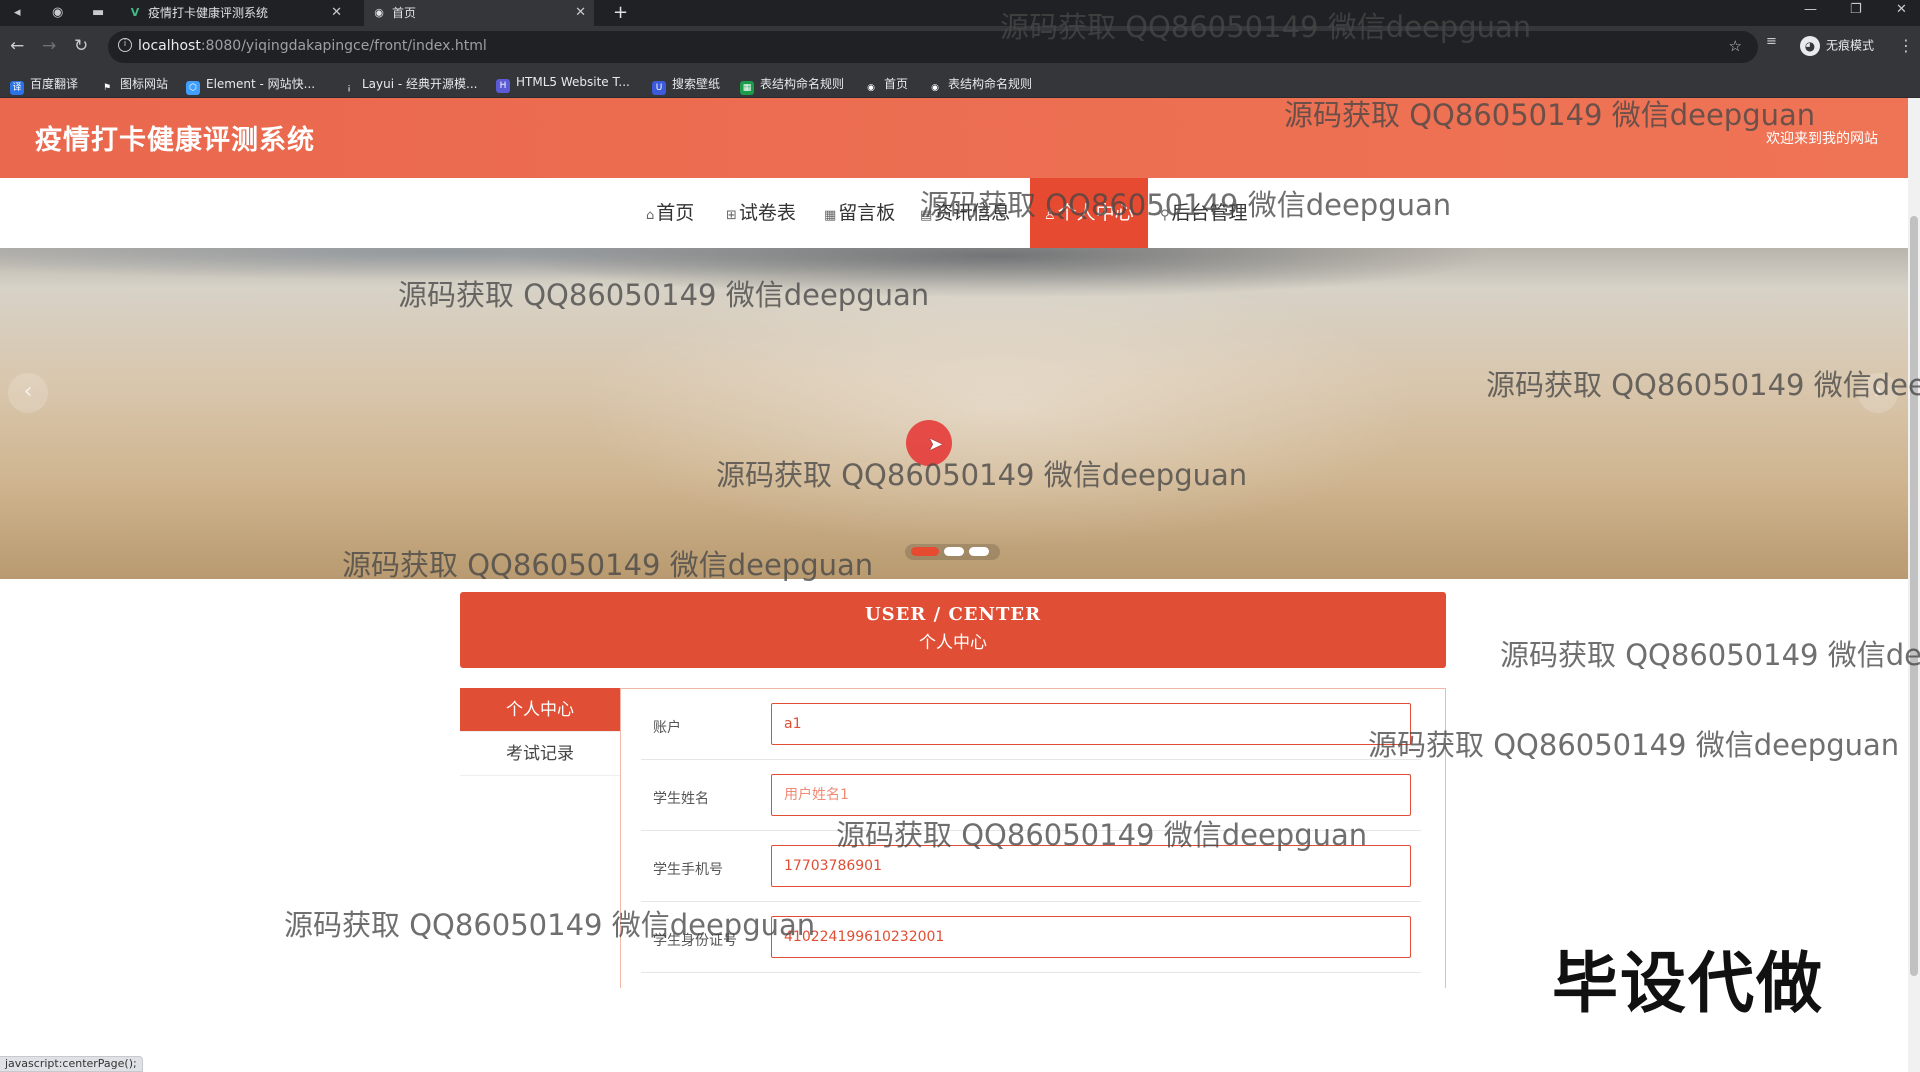  What do you see at coordinates (1091, 724) in the screenshot?
I see `account-field` at bounding box center [1091, 724].